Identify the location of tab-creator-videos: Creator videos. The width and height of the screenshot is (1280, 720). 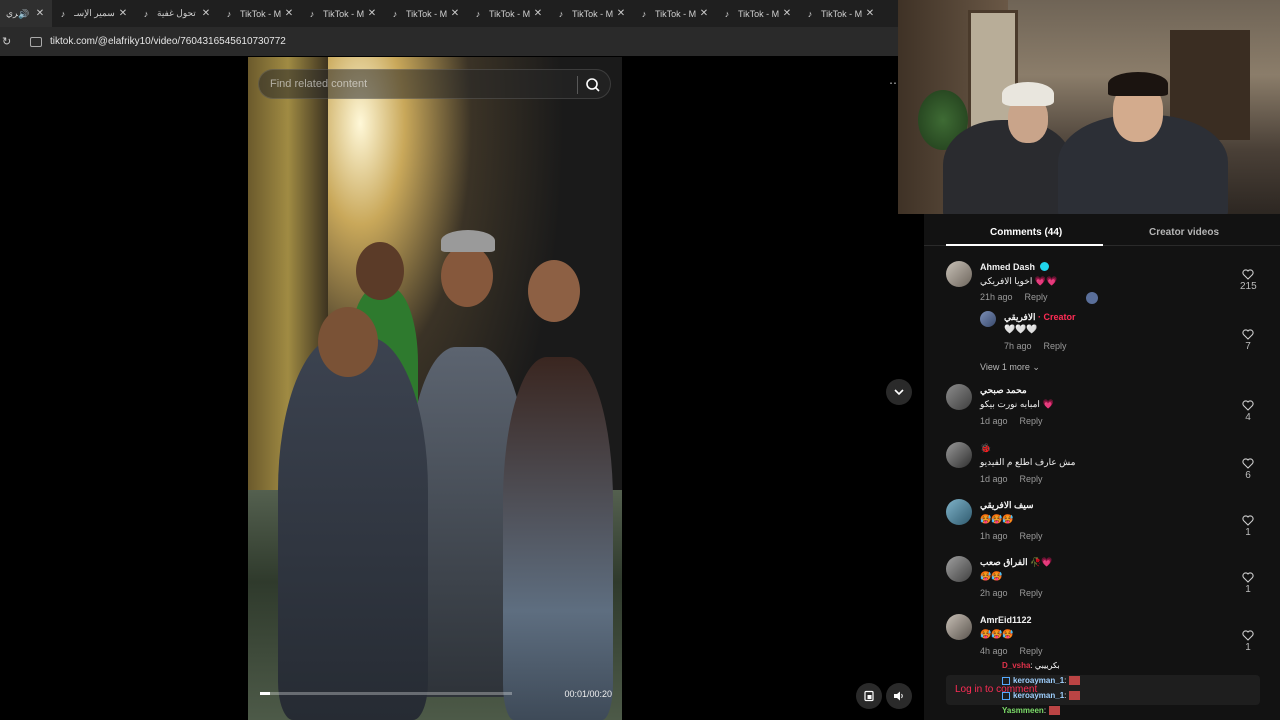
(1184, 232).